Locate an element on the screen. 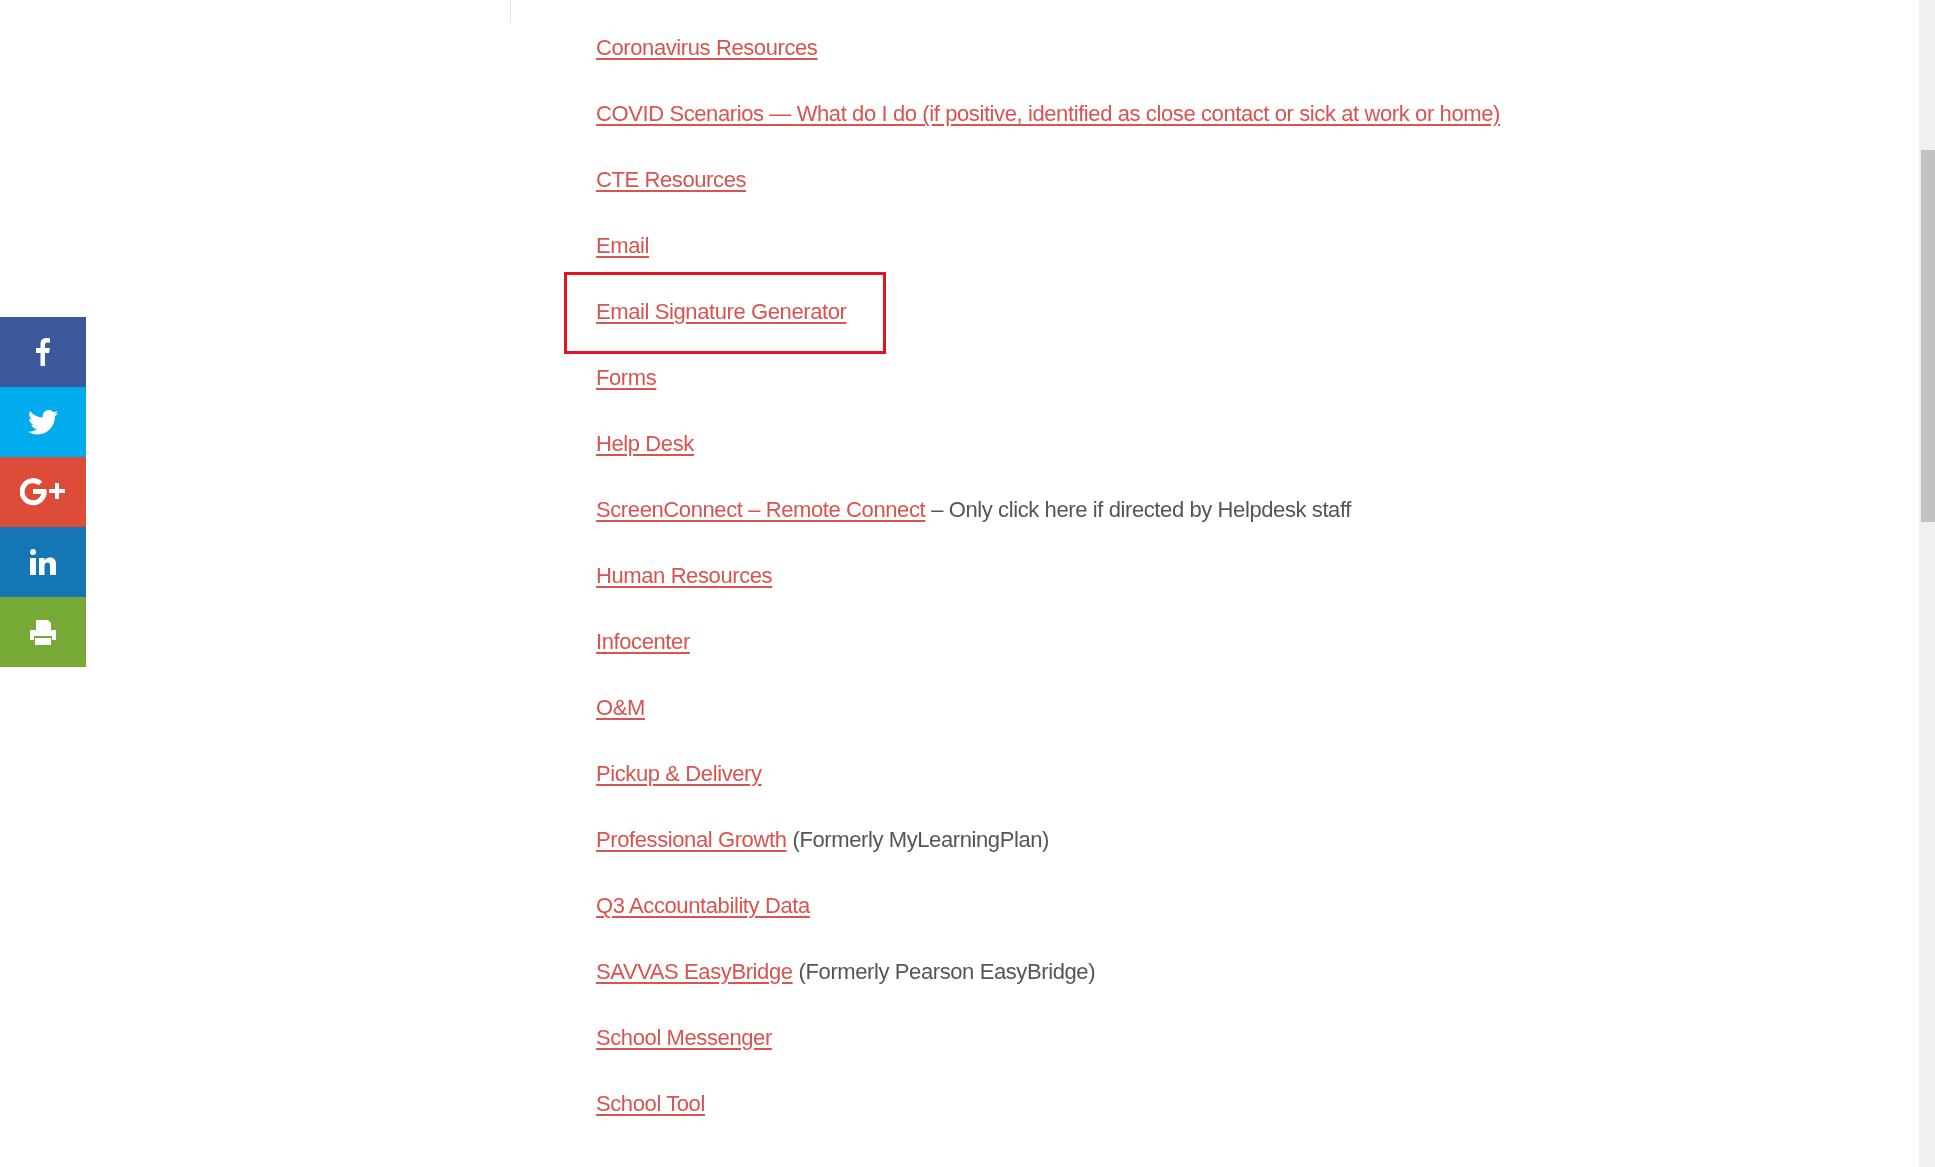 The image size is (1935, 1167). scrollbar-thumb is located at coordinates (1928, 336).